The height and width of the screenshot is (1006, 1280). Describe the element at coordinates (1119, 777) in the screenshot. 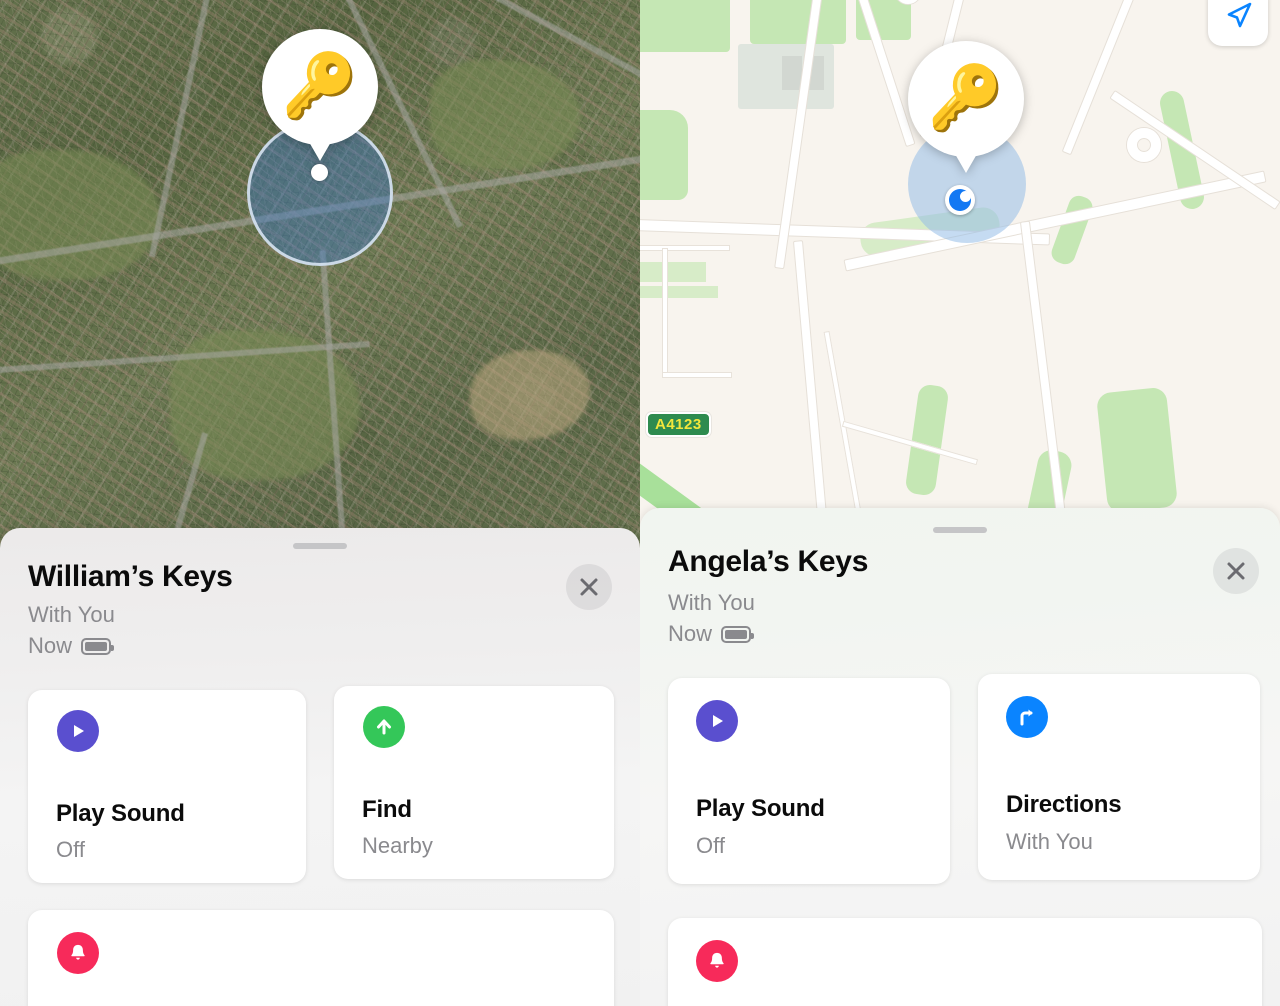

I see `directions-card: Directions With You` at that location.